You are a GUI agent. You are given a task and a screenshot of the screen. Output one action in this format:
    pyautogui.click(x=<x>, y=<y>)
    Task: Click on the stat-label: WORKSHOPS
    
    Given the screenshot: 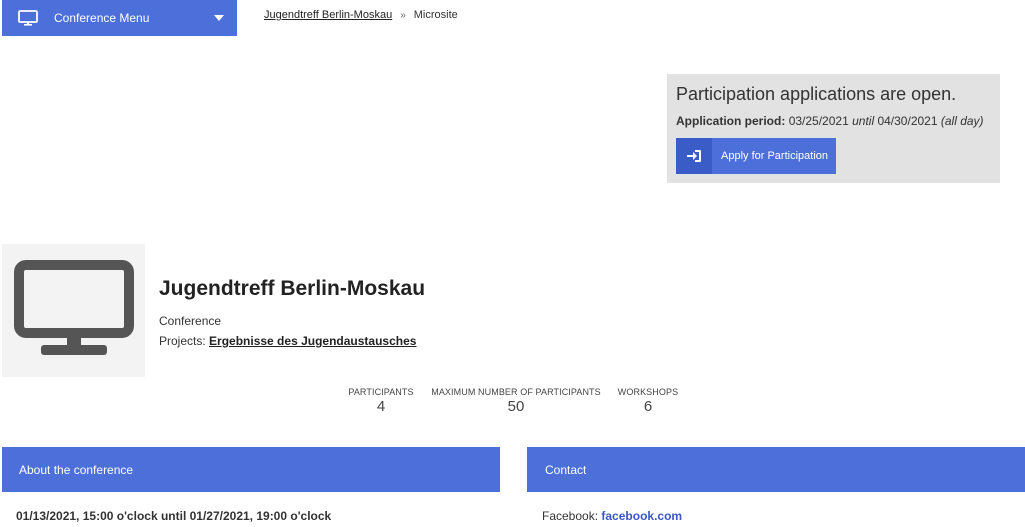 What is the action you would take?
    pyautogui.click(x=648, y=392)
    